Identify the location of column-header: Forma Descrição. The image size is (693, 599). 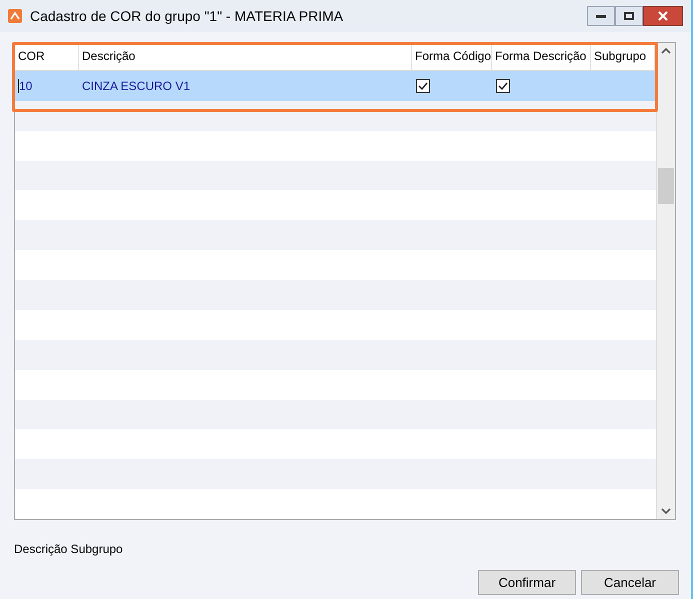
(541, 56).